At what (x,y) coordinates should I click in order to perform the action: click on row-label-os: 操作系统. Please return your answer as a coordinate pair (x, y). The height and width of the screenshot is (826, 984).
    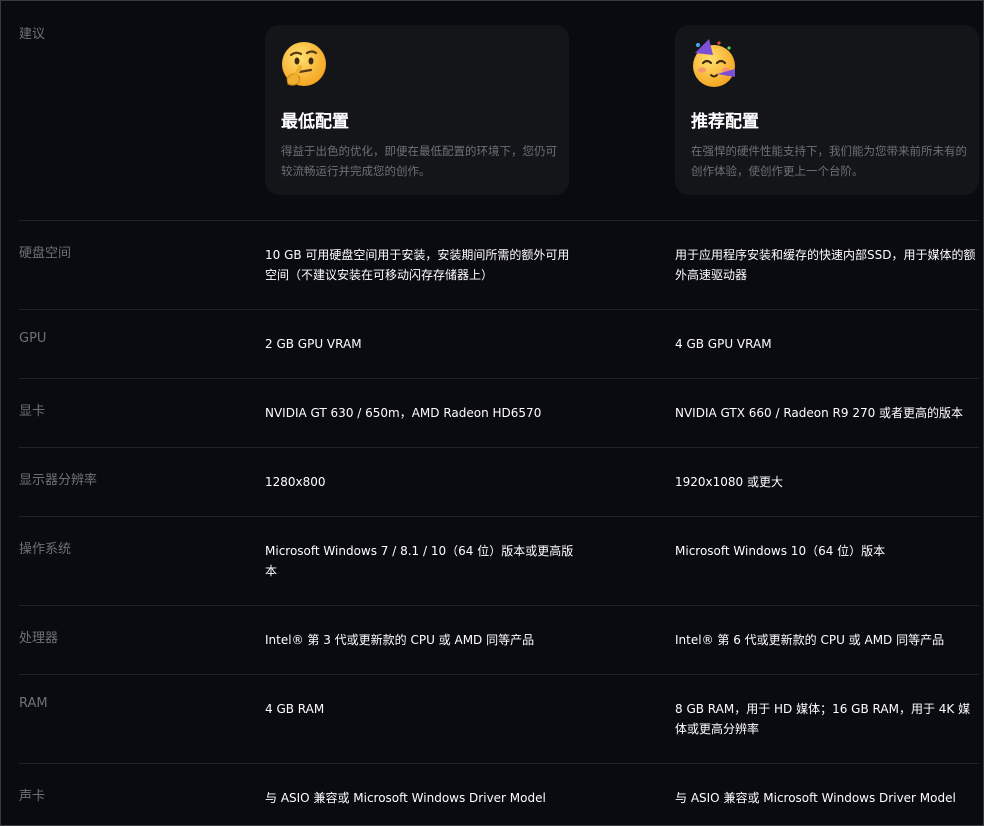
    Looking at the image, I should click on (45, 547).